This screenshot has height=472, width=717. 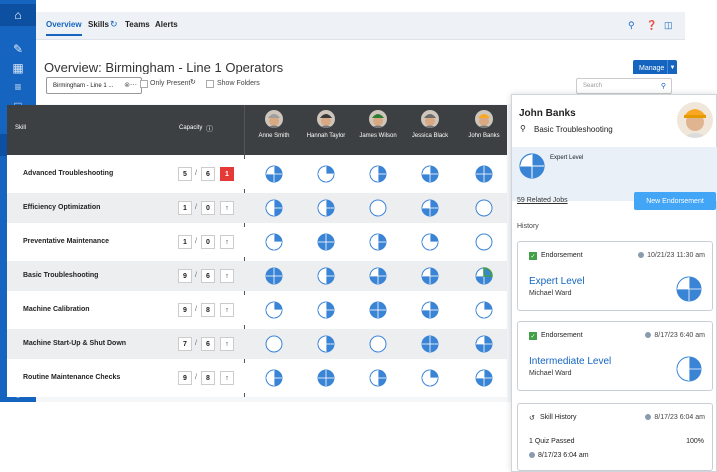 I want to click on table-row: Routine Maintenance Checks 9 / 8 ↑, so click(x=257, y=378).